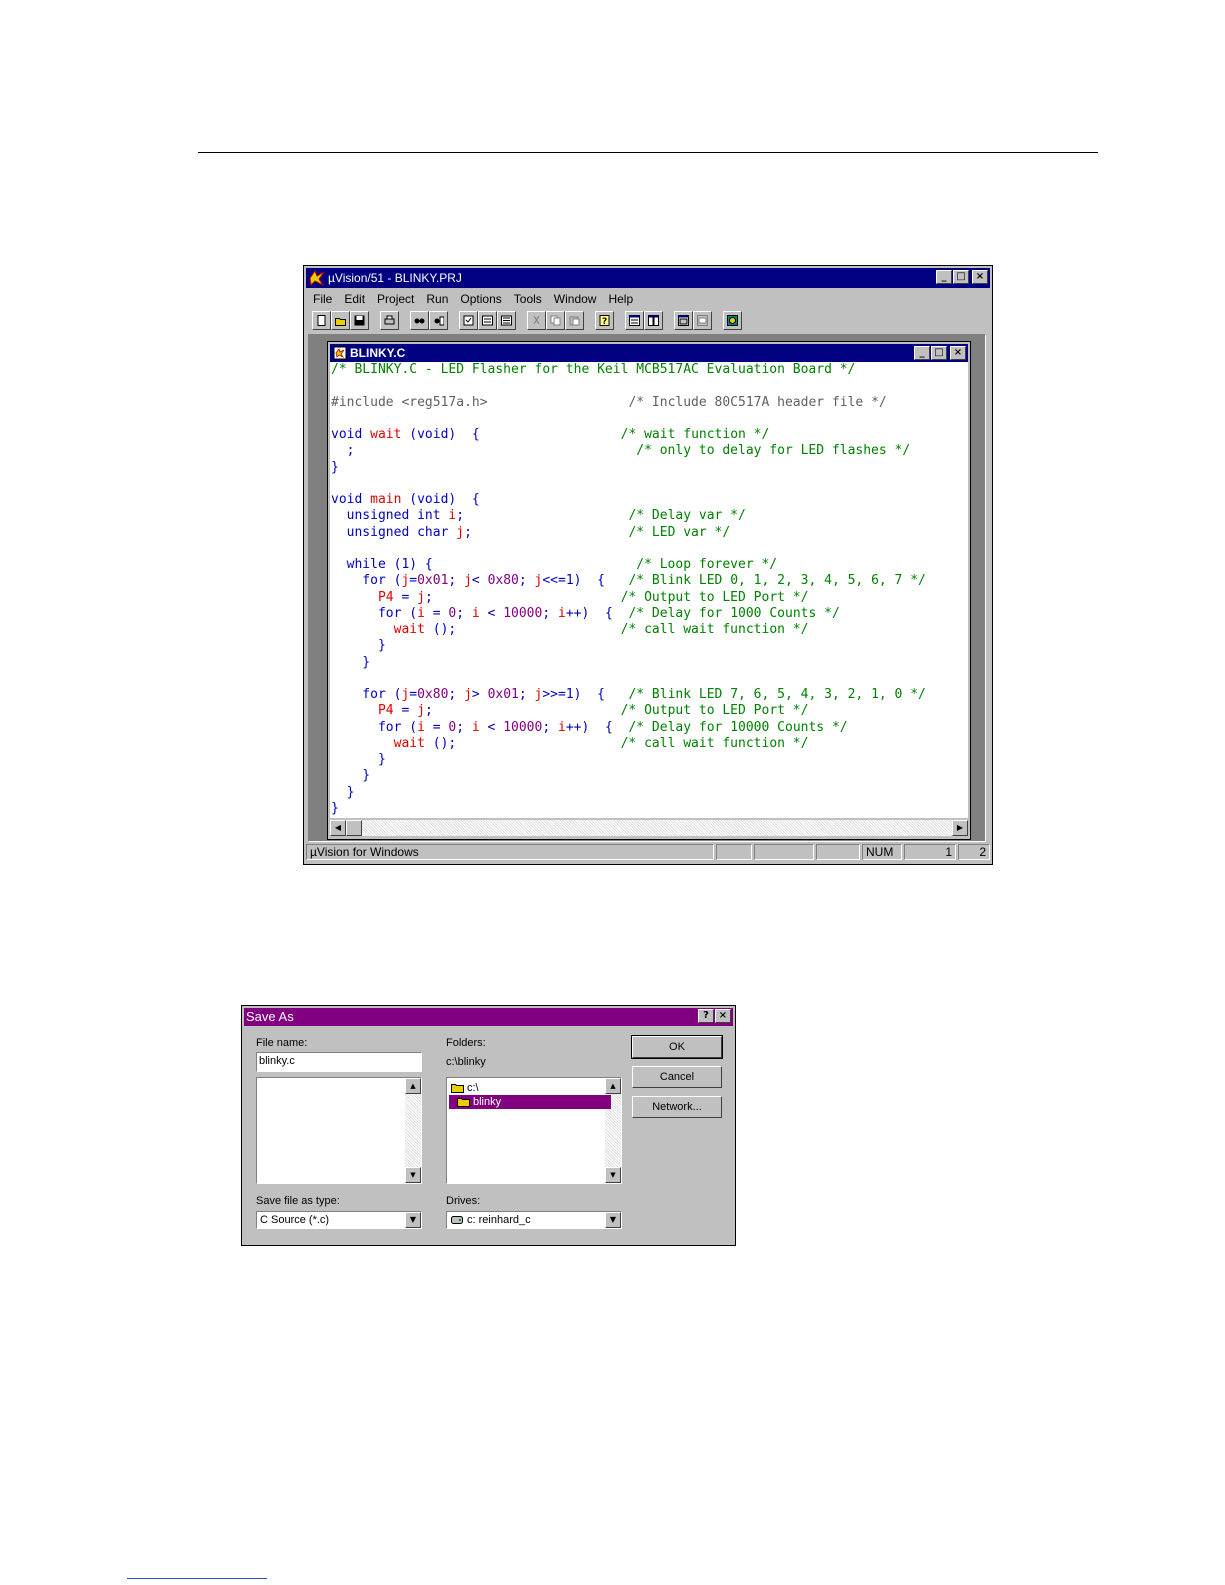 Image resolution: width=1225 pixels, height=1585 pixels. Describe the element at coordinates (354, 828) in the screenshot. I see `scroll-thumb` at that location.